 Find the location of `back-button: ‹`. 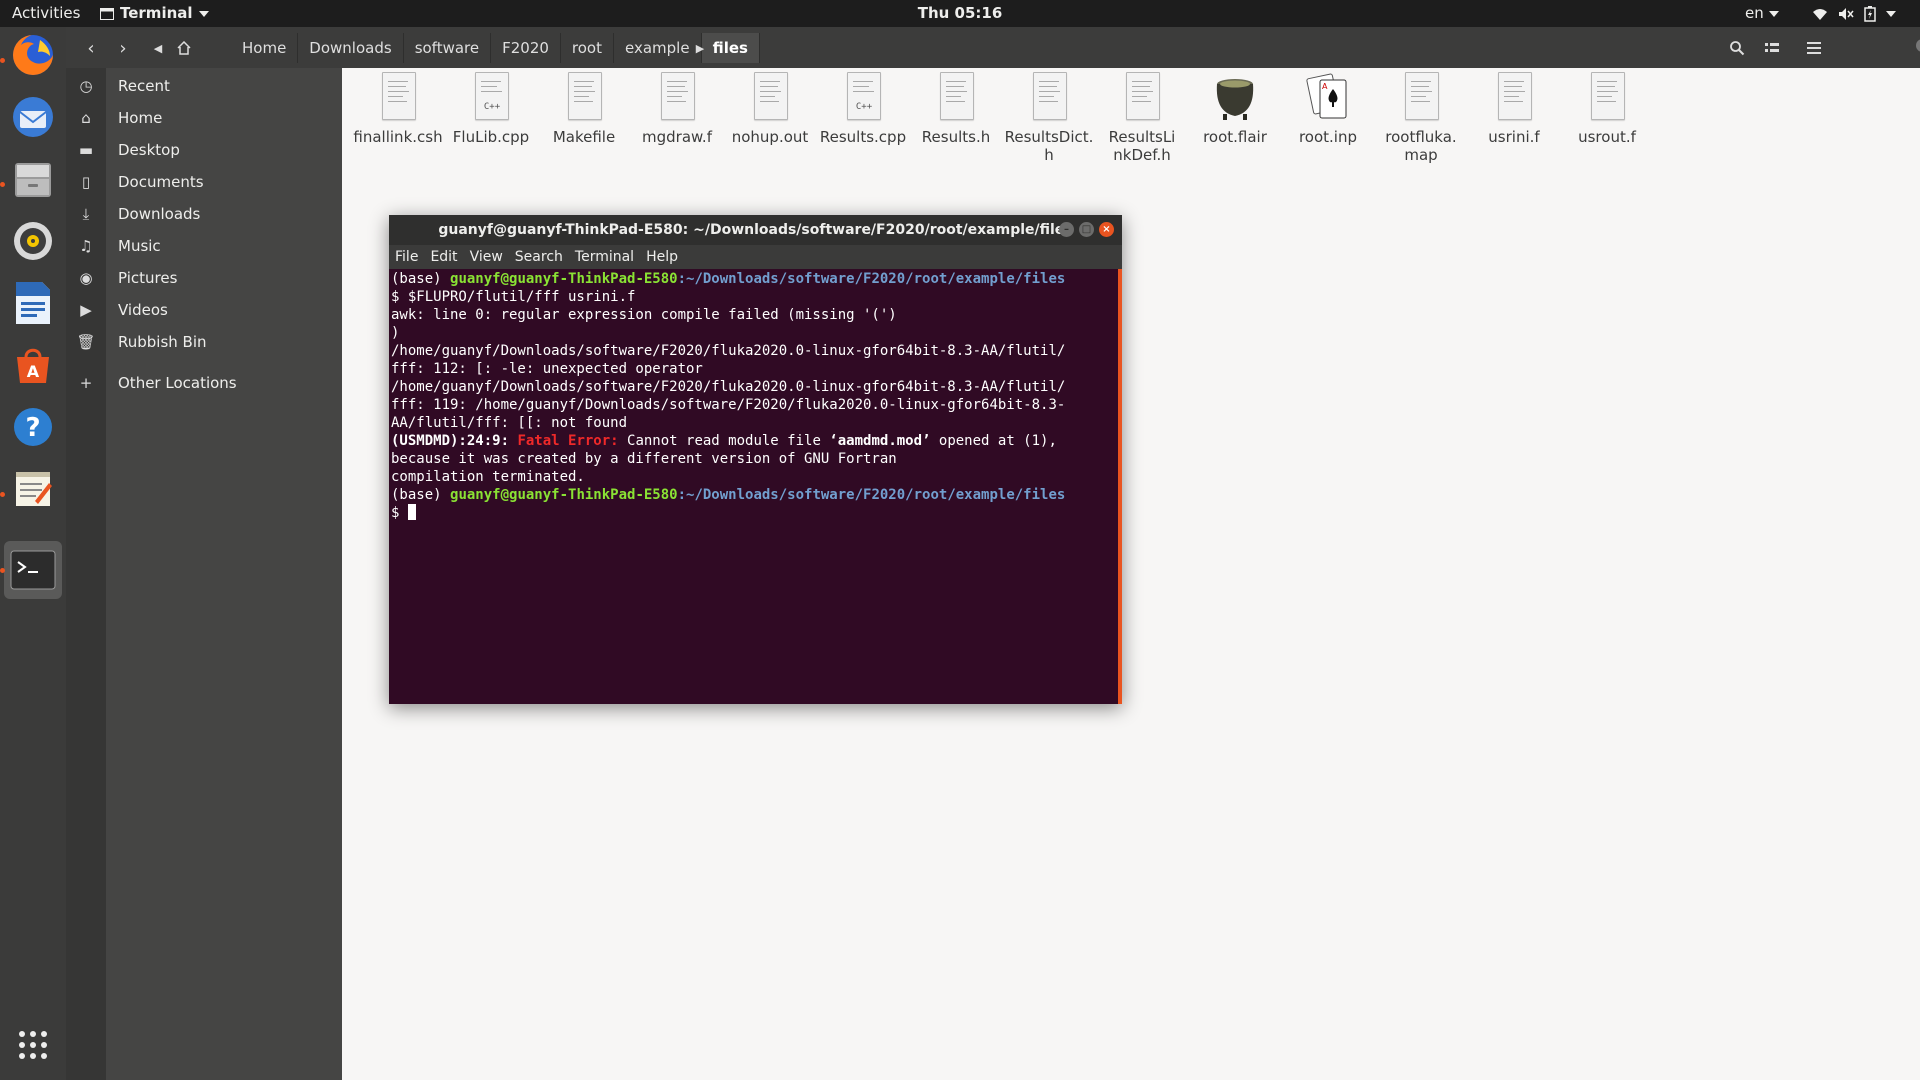

back-button: ‹ is located at coordinates (91, 48).